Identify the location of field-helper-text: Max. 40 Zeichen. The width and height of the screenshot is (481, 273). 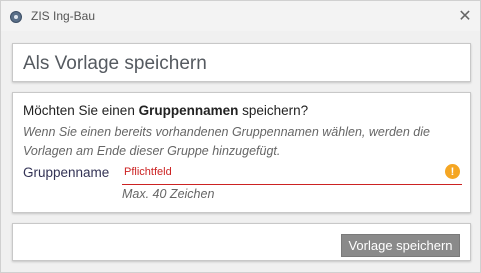
(168, 194).